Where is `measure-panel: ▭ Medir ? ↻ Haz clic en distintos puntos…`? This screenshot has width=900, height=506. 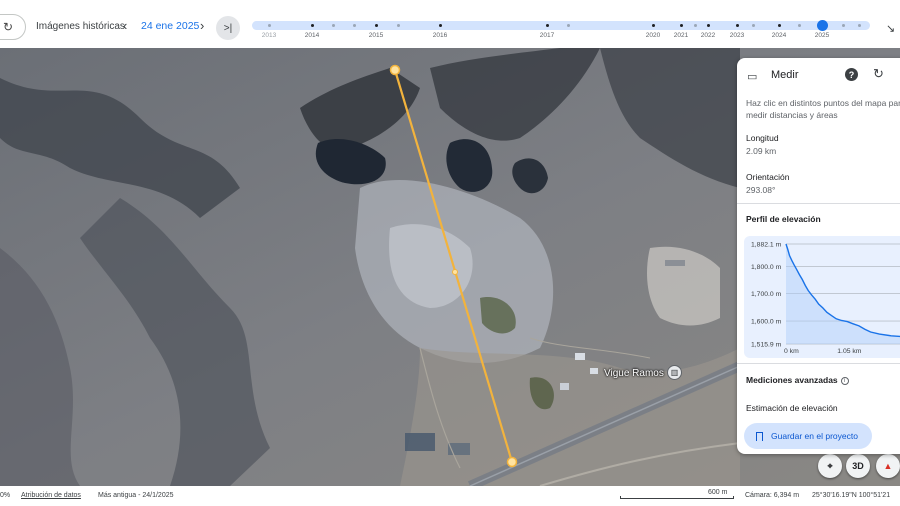 measure-panel: ▭ Medir ? ↻ Haz clic en distintos puntos… is located at coordinates (818, 256).